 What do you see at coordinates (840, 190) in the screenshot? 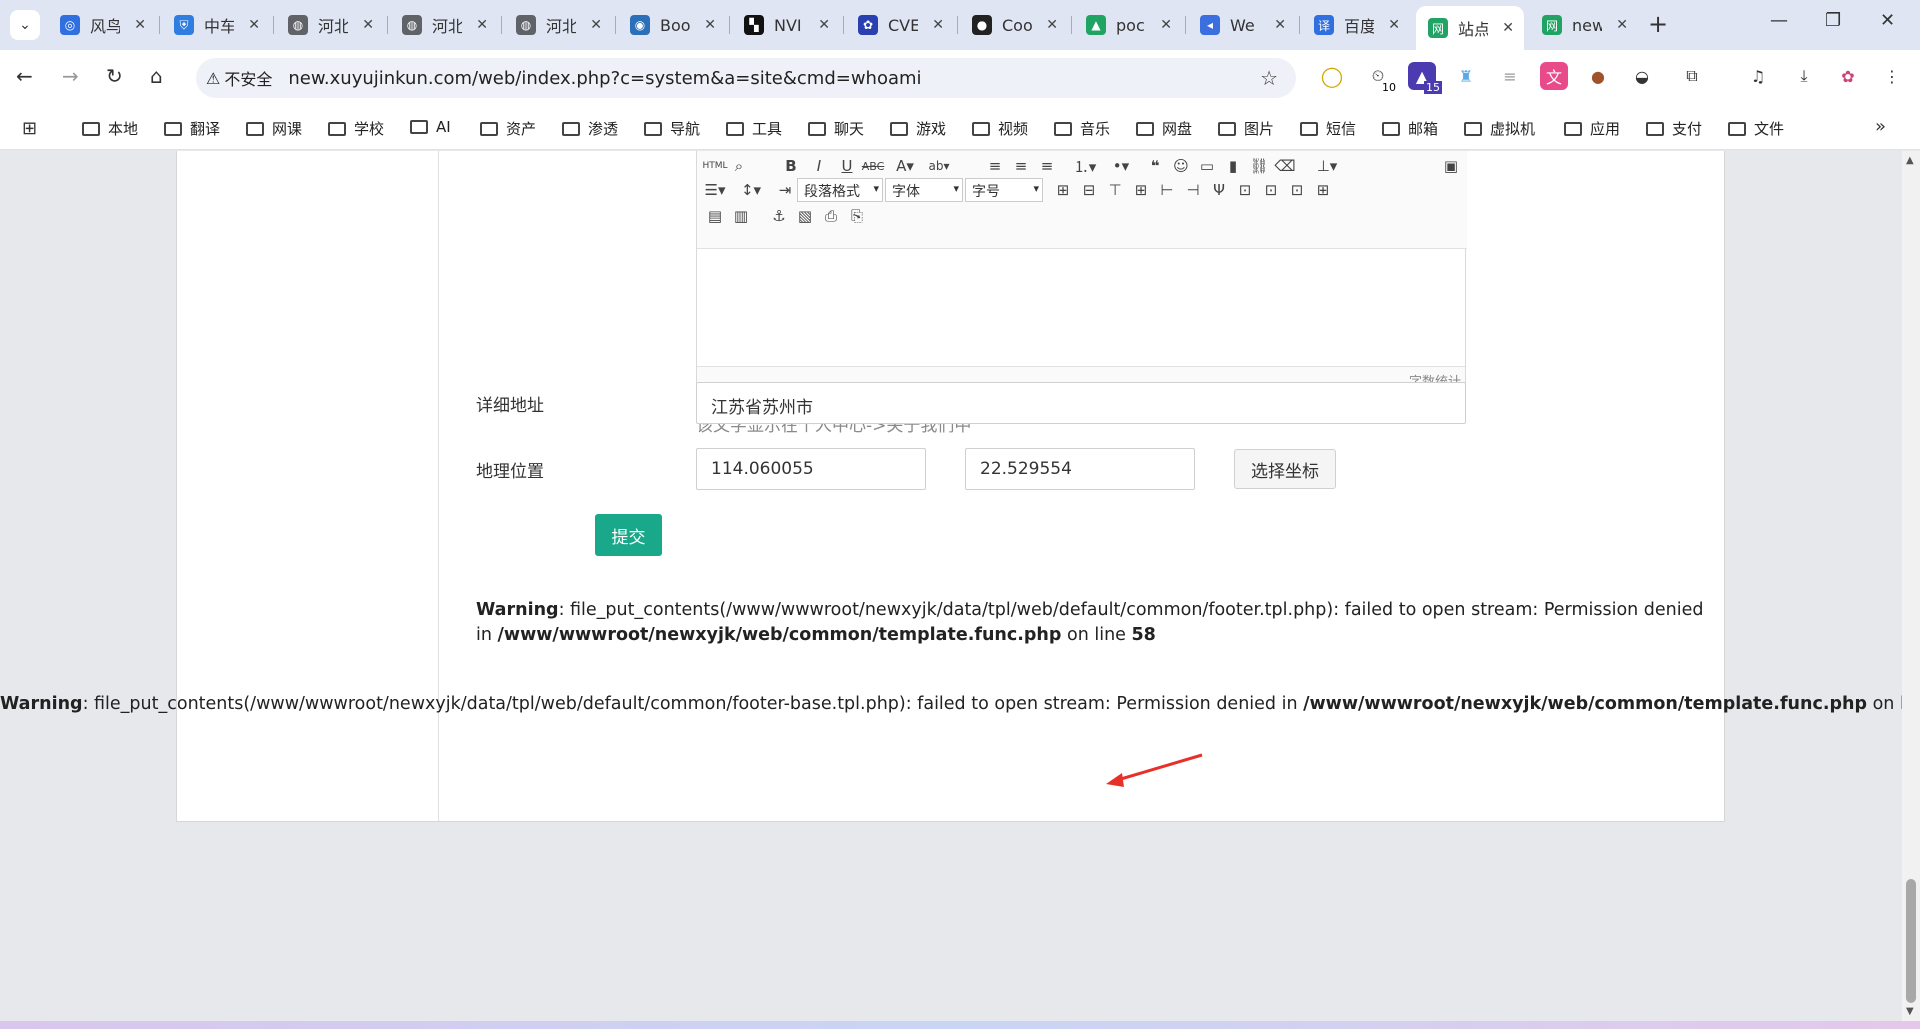
I see `paragraph-format-select: 段落格式` at bounding box center [840, 190].